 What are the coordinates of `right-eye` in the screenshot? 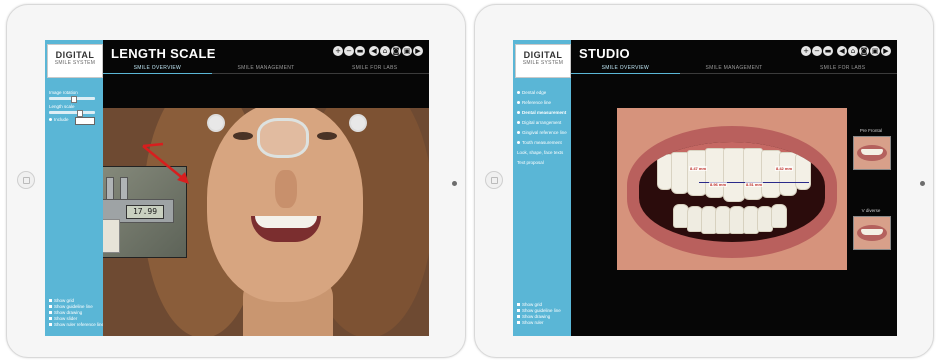 It's located at (327, 136).